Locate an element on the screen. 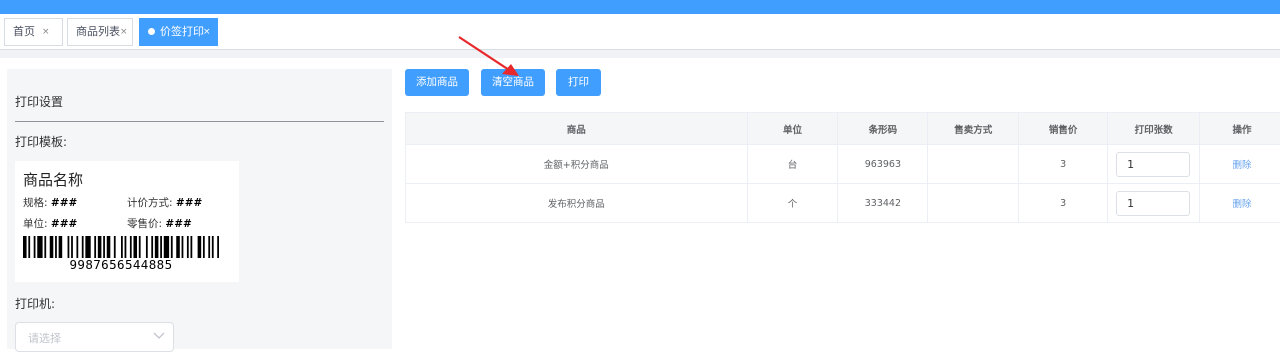  table-row: 金额+积分商品 台 963963 3 1 删除 is located at coordinates (843, 164).